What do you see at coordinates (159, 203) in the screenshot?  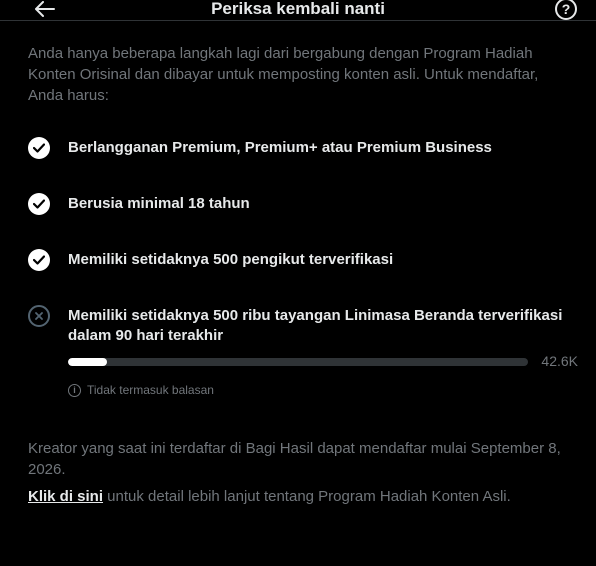 I see `requirement-label: Berusia minimal 18 tahun` at bounding box center [159, 203].